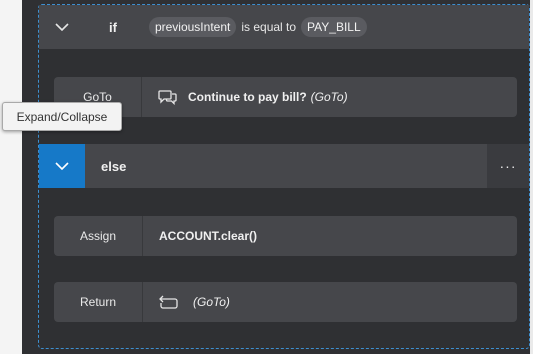  I want to click on assign-action-row: Assign ACCOUNT.clear(), so click(285, 236).